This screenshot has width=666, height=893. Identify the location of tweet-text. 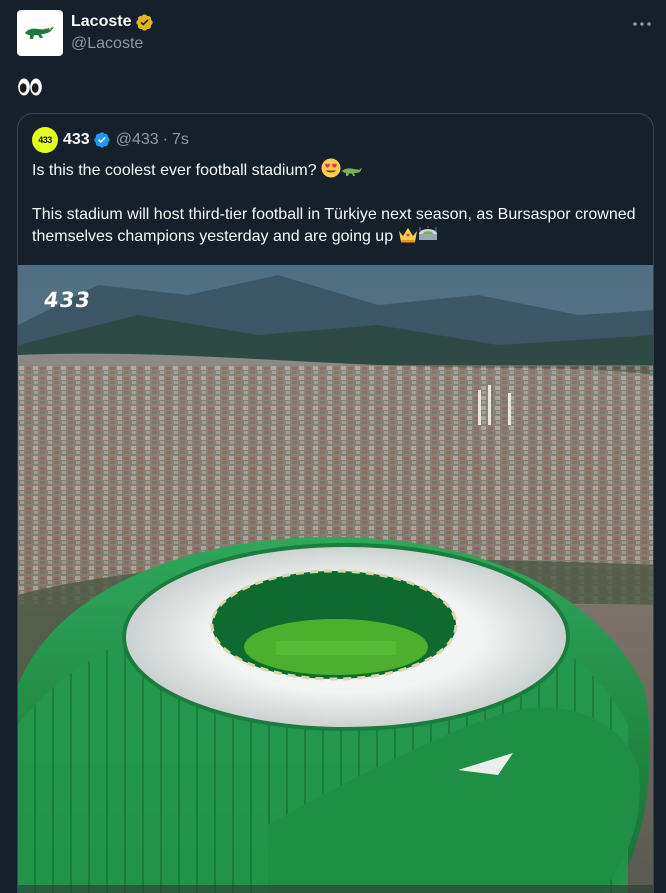
(30, 86).